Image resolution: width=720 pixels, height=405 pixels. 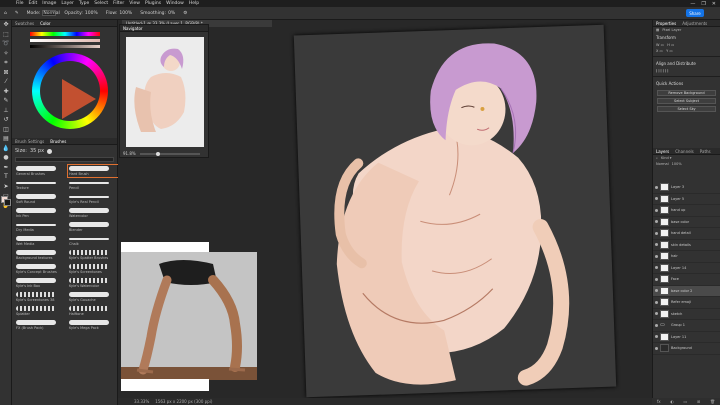 I want to click on lasso-tool-icon: ➰, so click(x=6, y=44).